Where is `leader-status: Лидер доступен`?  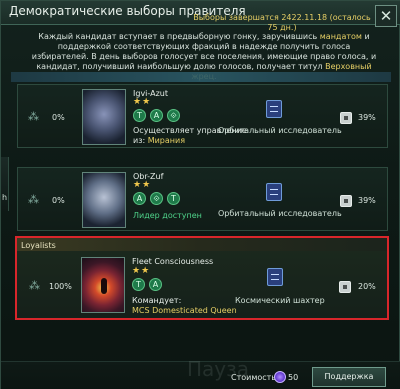
leader-status: Лидер доступен is located at coordinates (167, 215).